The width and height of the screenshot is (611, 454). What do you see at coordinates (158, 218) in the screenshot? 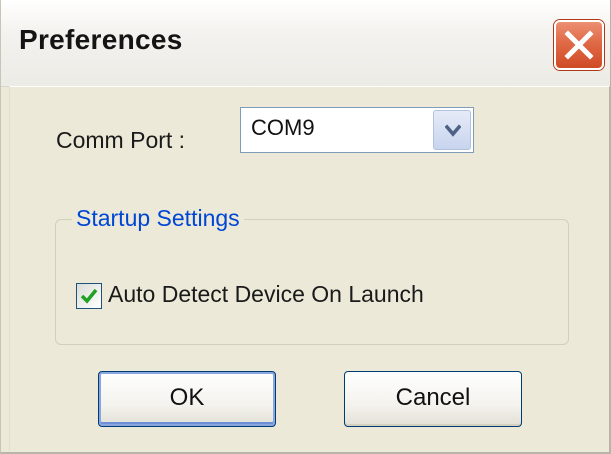
I see `startup-settings-legend: Startup Settings` at bounding box center [158, 218].